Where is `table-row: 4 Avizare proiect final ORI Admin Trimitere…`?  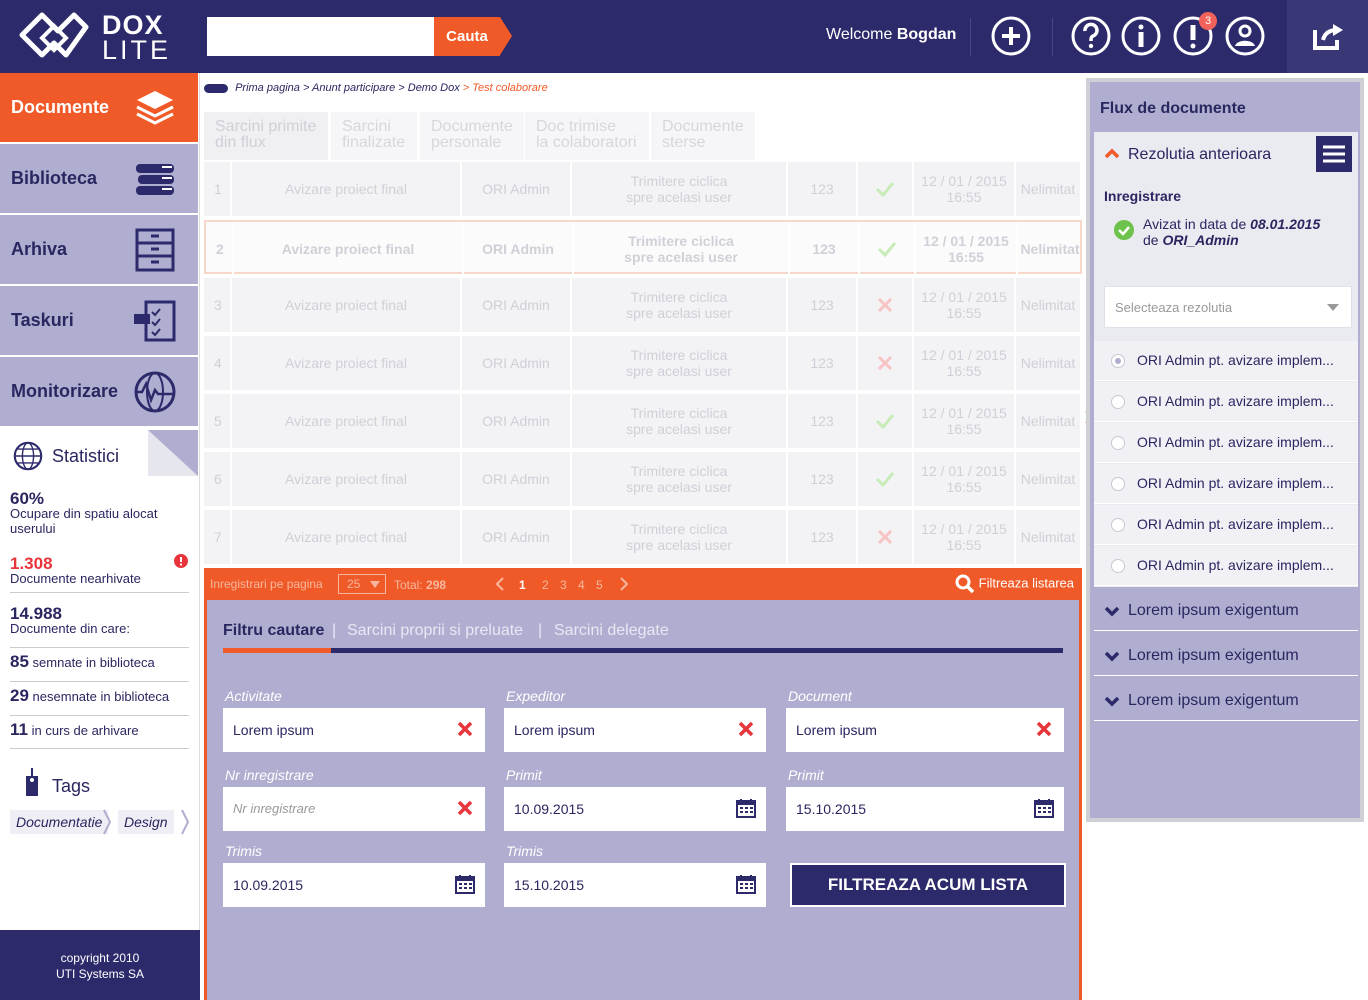
table-row: 4 Avizare proiect final ORI Admin Trimitere… is located at coordinates (643, 363).